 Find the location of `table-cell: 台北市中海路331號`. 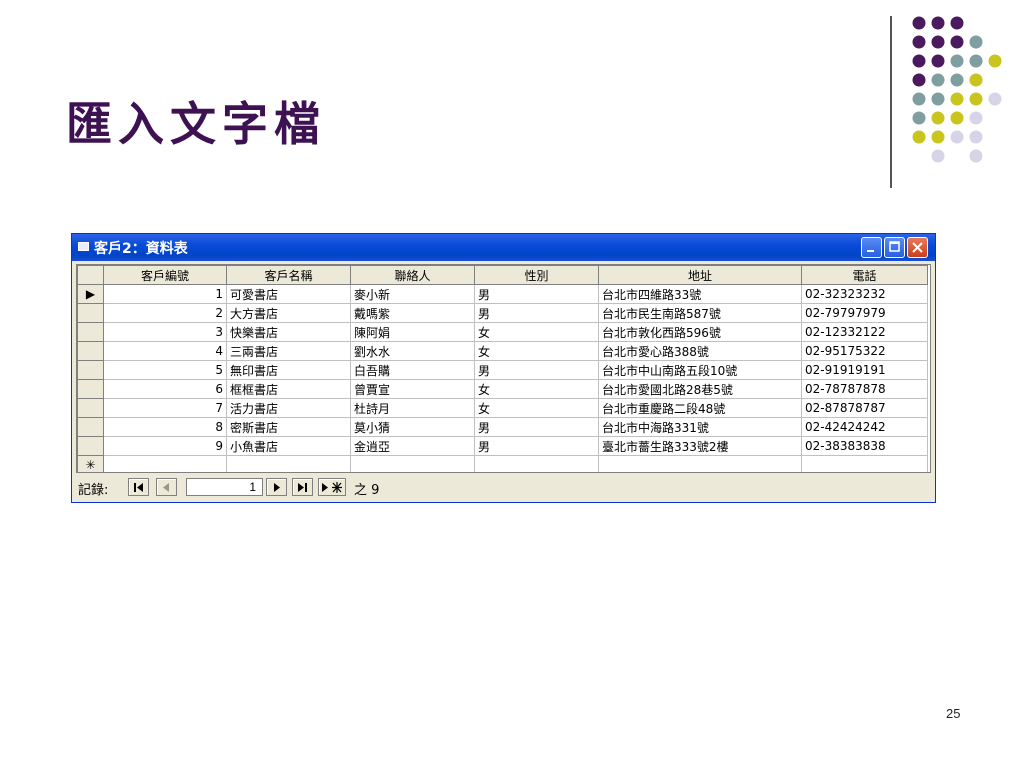

table-cell: 台北市中海路331號 is located at coordinates (700, 427).